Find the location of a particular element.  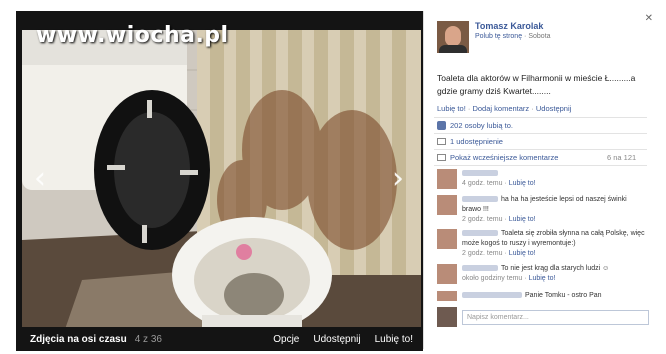

comment-meta: 4 godz. temu · Lubię to! is located at coordinates (499, 183).